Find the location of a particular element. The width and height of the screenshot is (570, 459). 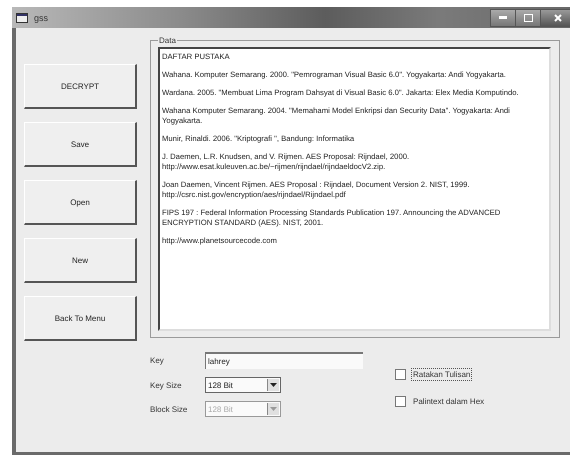

close-button is located at coordinates (555, 17).